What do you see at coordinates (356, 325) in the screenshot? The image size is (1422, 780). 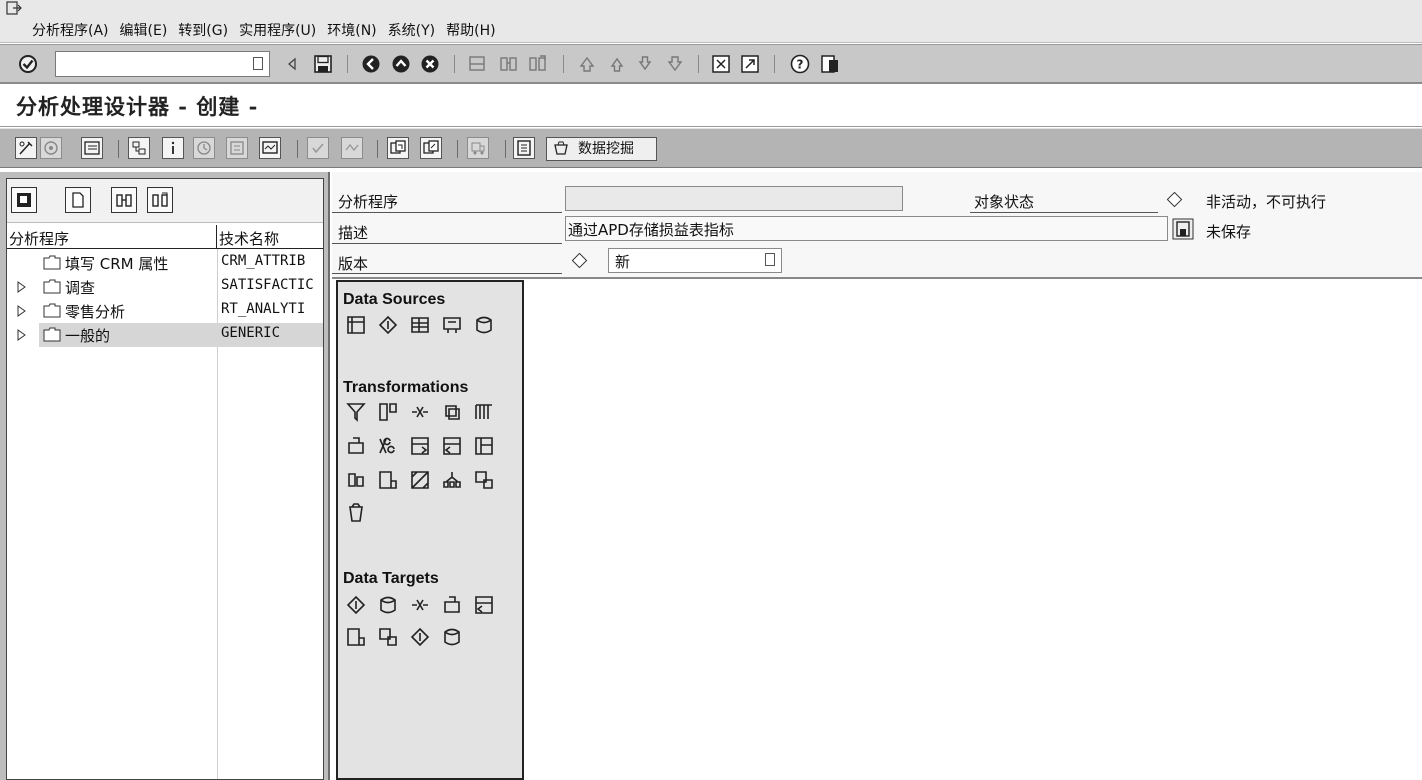 I see `infoprovider-icon` at bounding box center [356, 325].